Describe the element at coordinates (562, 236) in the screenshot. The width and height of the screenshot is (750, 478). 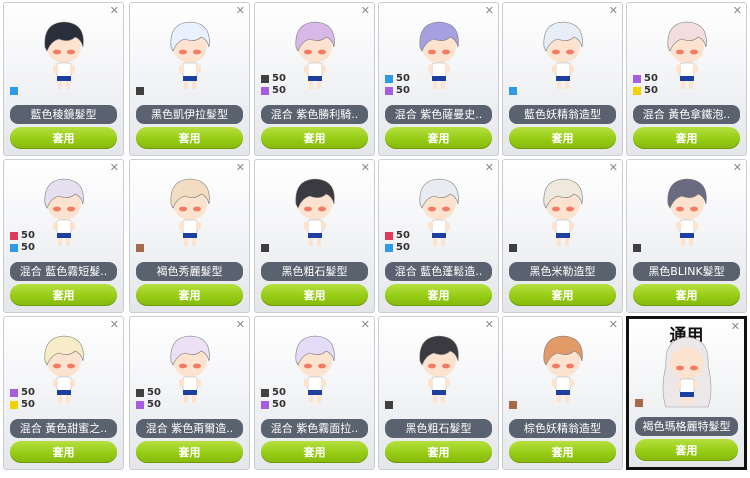
I see `hair-card: ✕ 黑色米勒造型 套用` at that location.